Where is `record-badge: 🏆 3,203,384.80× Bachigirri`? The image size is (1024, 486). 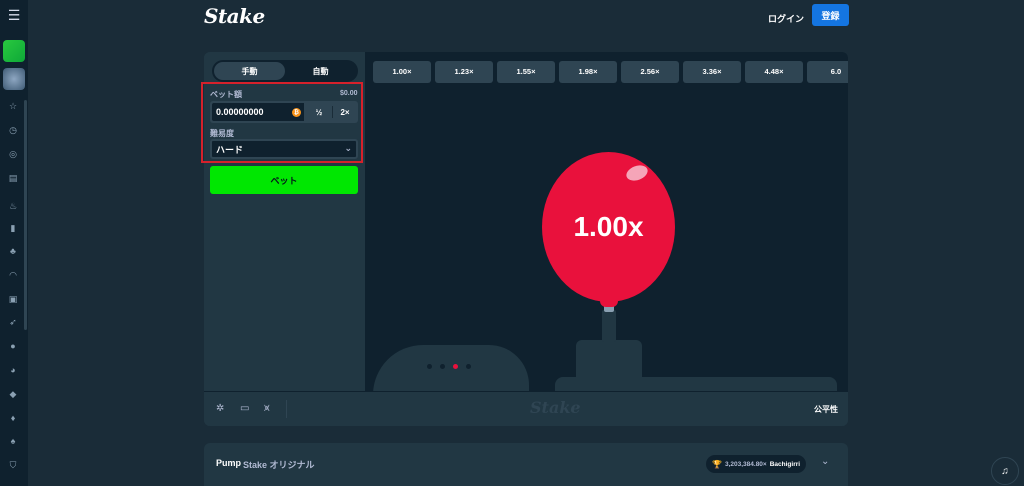
record-badge: 🏆 3,203,384.80× Bachigirri is located at coordinates (756, 464).